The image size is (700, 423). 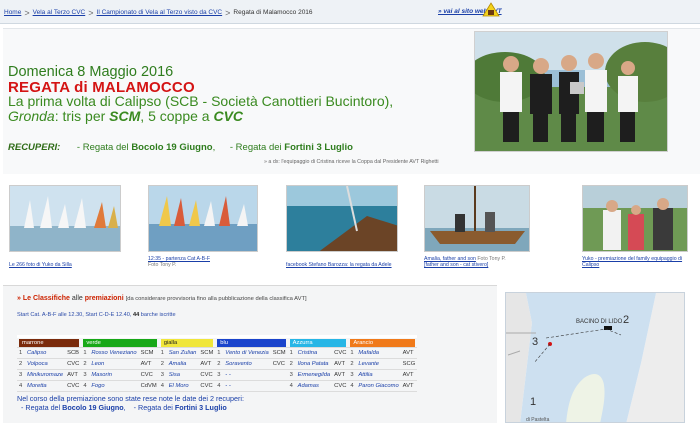 I want to click on water-photo-image, so click(x=342, y=218).